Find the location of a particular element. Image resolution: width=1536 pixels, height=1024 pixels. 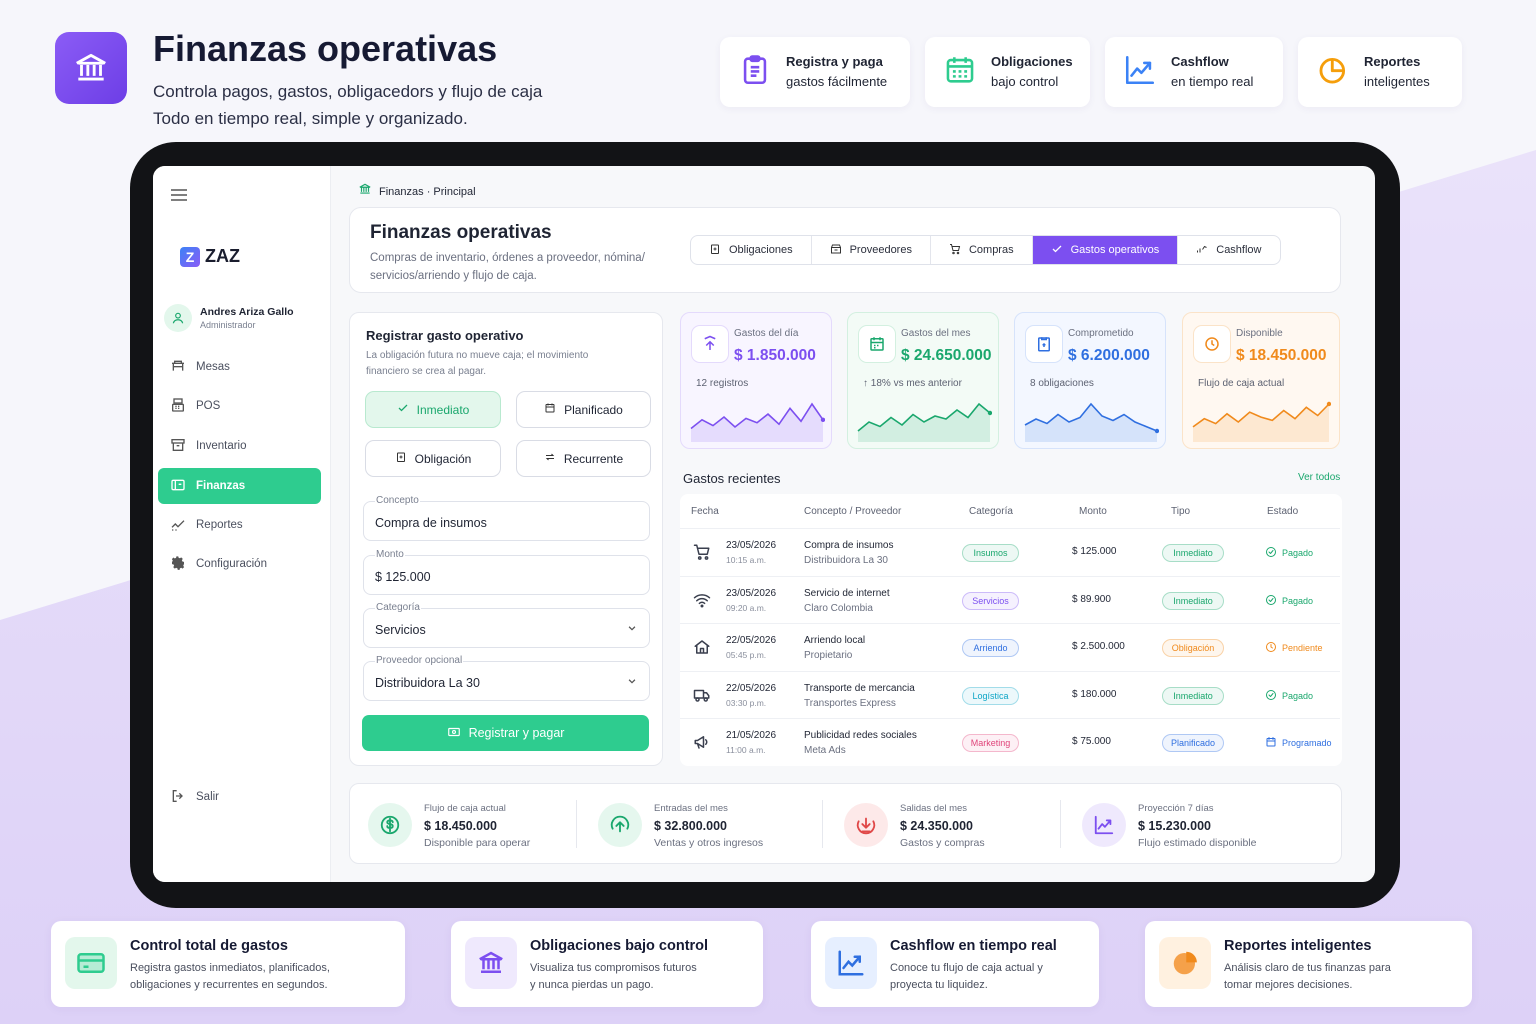

tab-gastos-operativos: Gastos operativos is located at coordinates (1105, 250).